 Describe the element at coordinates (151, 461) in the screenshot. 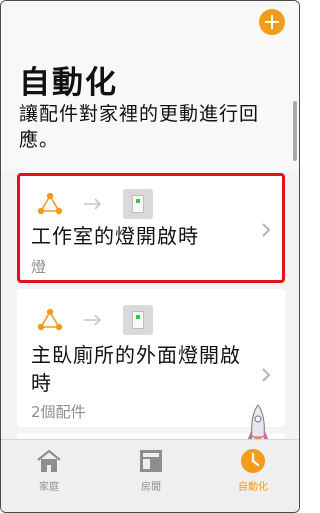

I see `room-icon` at that location.